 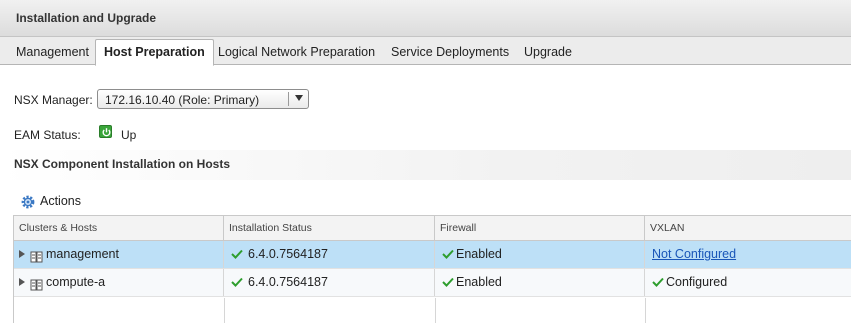 What do you see at coordinates (182, 100) in the screenshot?
I see `nsx-manager-value: 172.16.10.40 (Role: Primary)` at bounding box center [182, 100].